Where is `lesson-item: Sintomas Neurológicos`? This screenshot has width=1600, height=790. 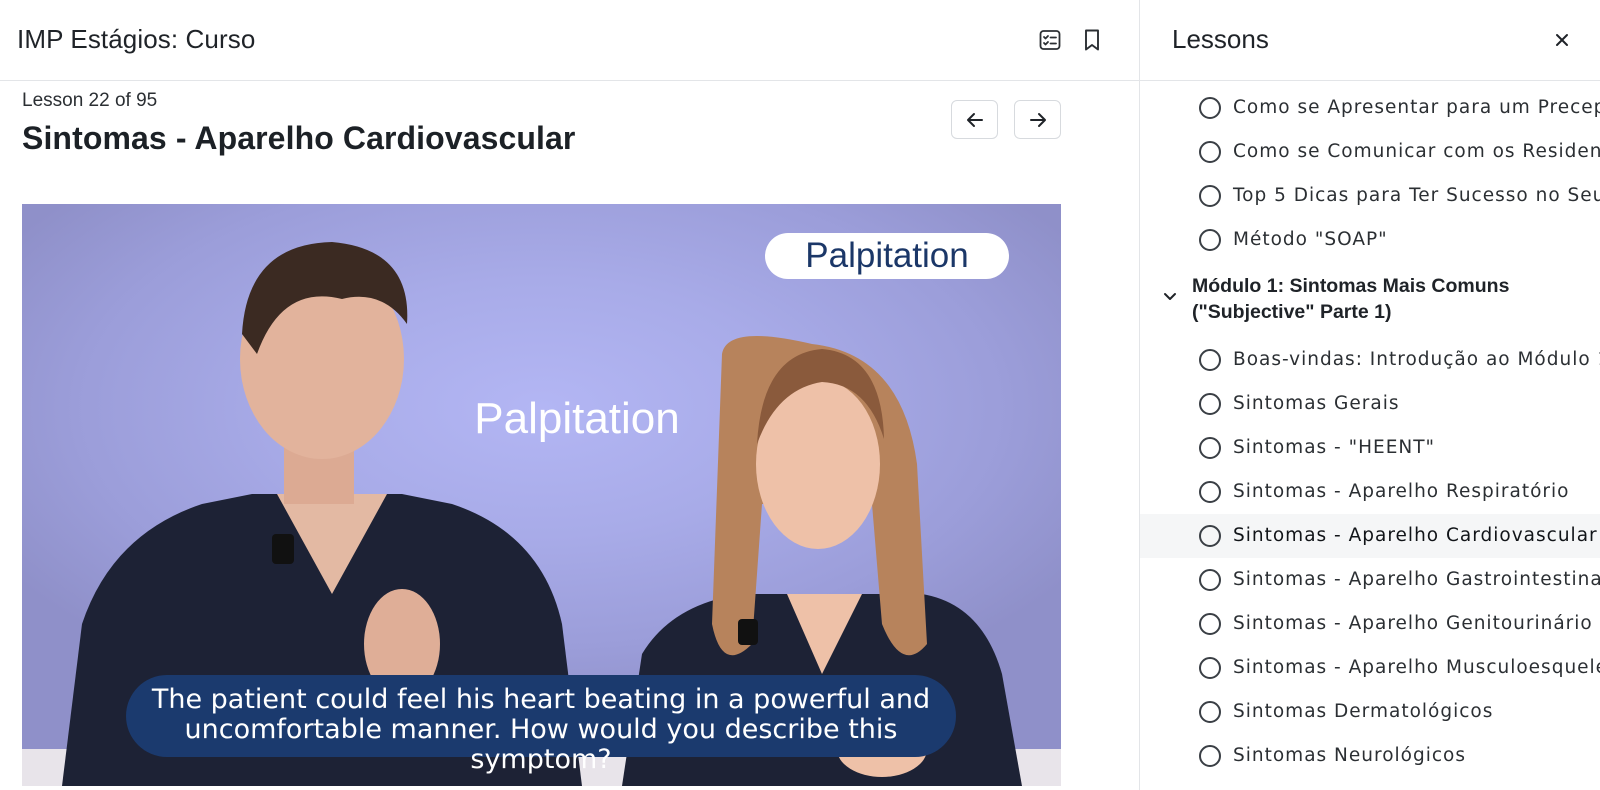 lesson-item: Sintomas Neurológicos is located at coordinates (1370, 756).